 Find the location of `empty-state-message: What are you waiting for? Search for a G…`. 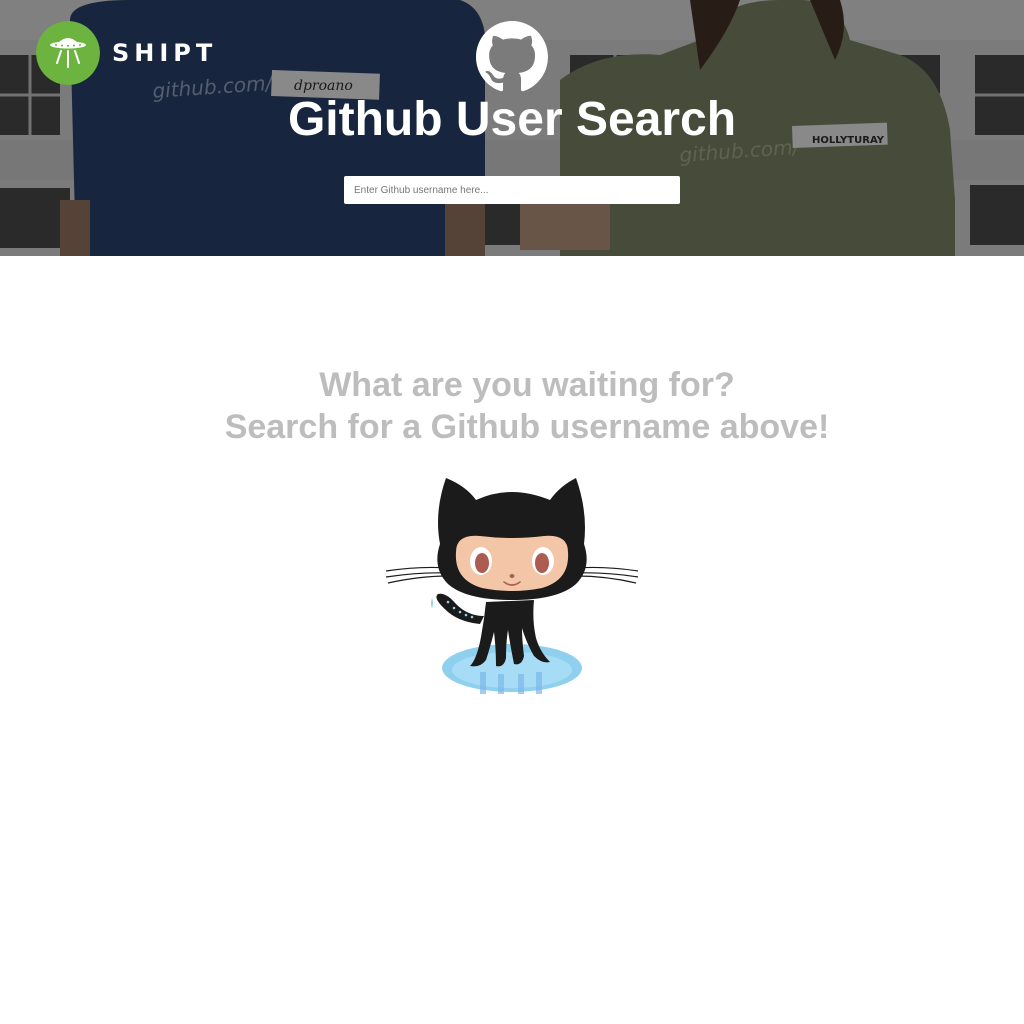

empty-state-message: What are you waiting for? Search for a G… is located at coordinates (512, 406).